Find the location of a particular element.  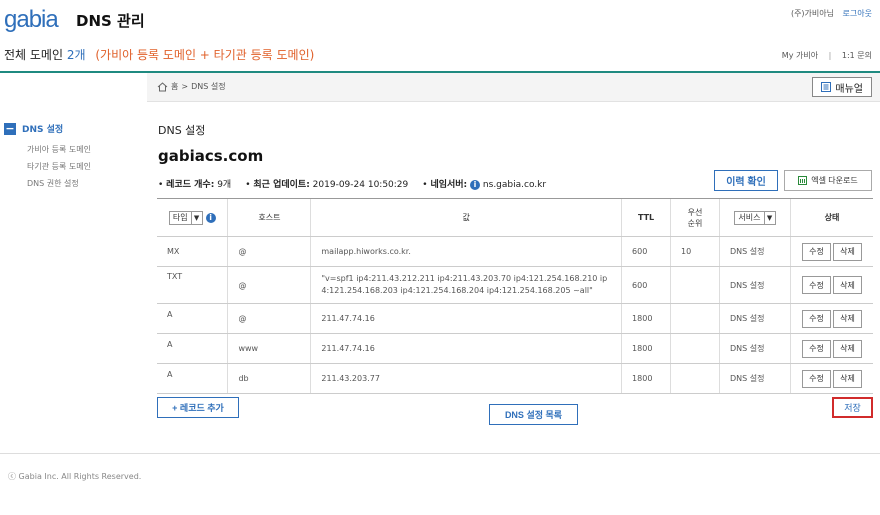

user-name: (주)가비아님 is located at coordinates (812, 13).